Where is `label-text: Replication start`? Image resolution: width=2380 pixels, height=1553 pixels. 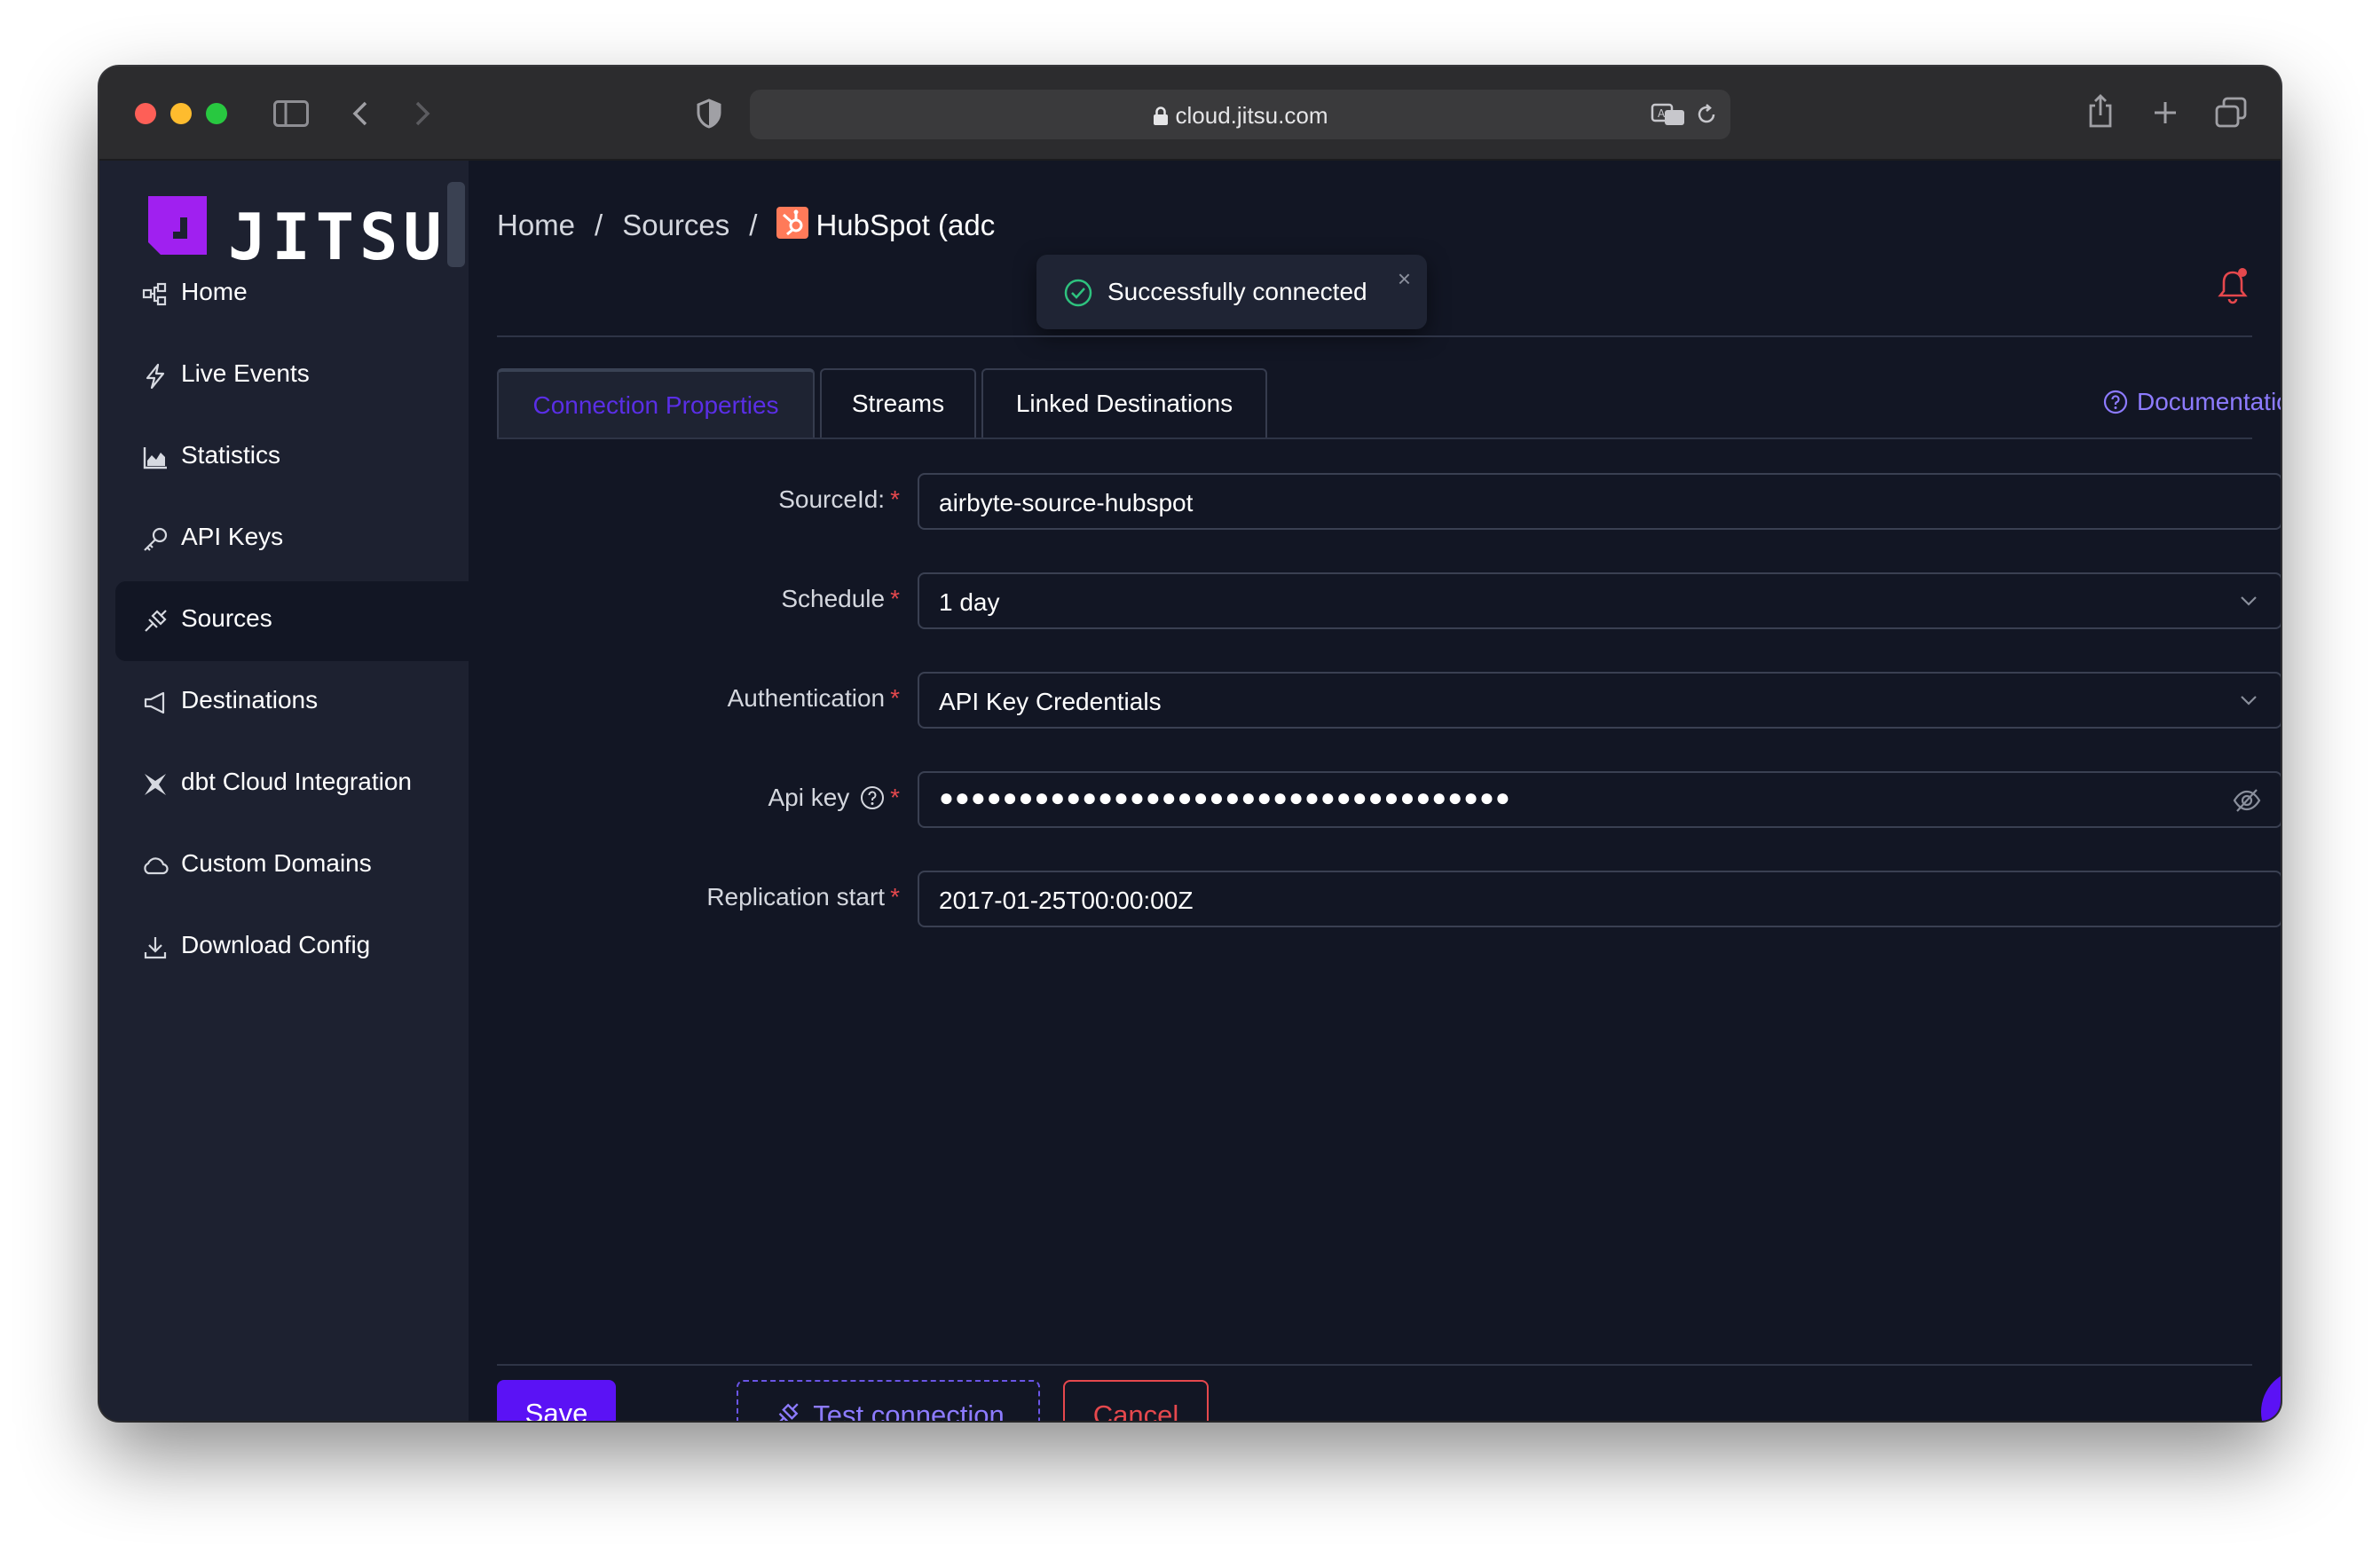 label-text: Replication start is located at coordinates (796, 897).